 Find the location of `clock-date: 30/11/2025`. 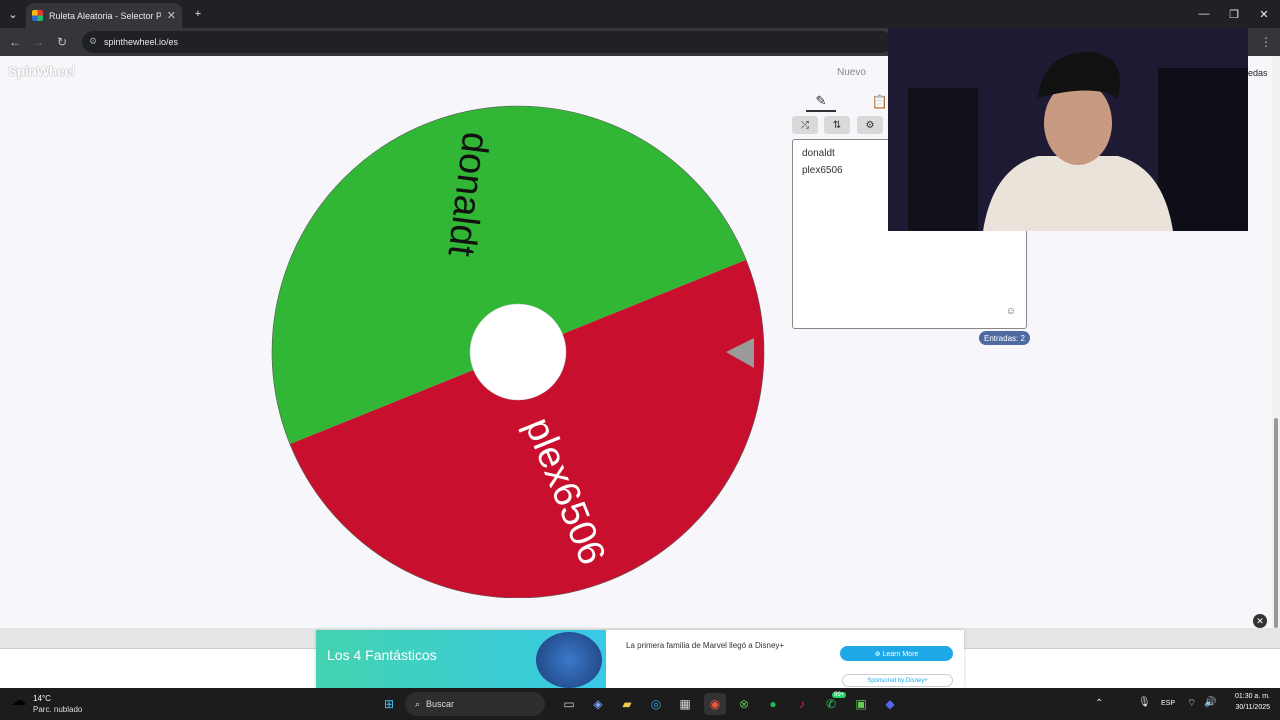

clock-date: 30/11/2025 is located at coordinates (1247, 707).